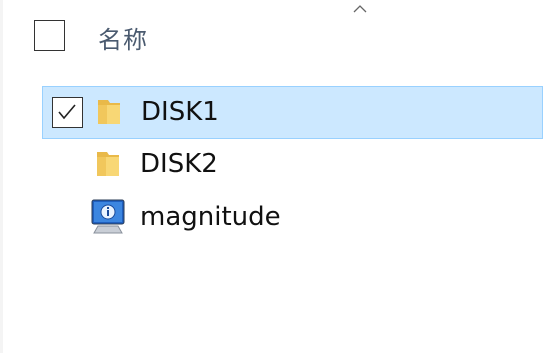 Image resolution: width=543 pixels, height=353 pixels. I want to click on select-all-checkbox, so click(49, 35).